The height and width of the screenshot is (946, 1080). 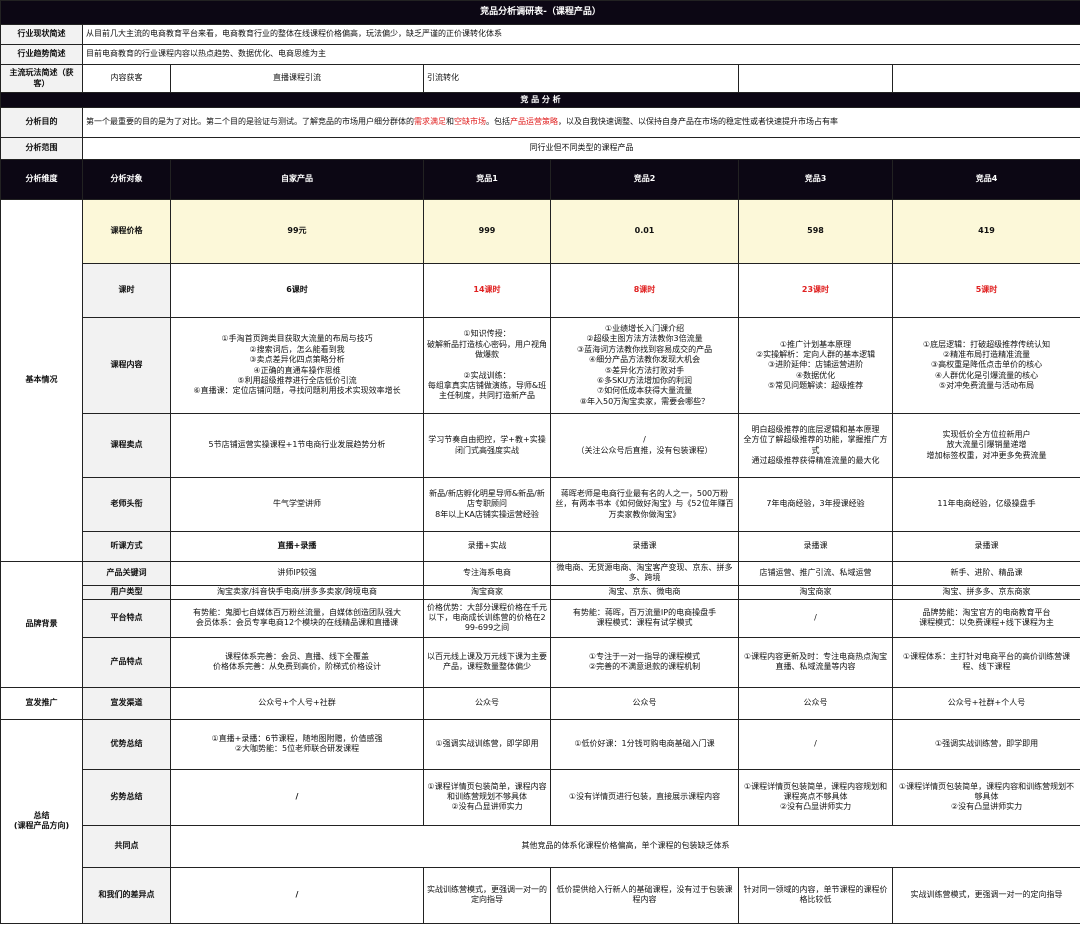 I want to click on advantage-cell: ①直播+录播：6节课程，随地图附赠，价值感强 ②大咖势能：5位老师联合研发课程, so click(x=297, y=744).